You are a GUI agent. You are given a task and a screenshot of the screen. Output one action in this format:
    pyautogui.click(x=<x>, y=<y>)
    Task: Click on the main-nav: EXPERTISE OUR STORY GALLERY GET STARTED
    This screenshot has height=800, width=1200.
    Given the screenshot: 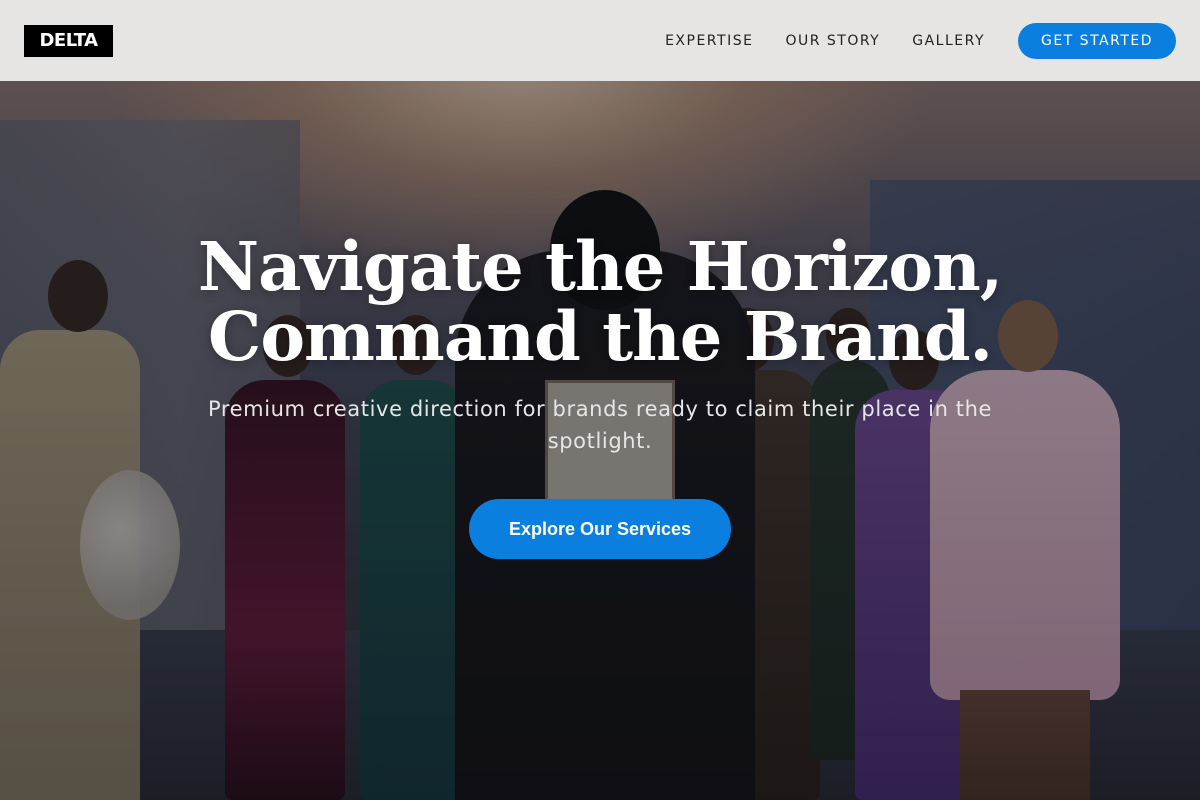 What is the action you would take?
    pyautogui.click(x=904, y=40)
    